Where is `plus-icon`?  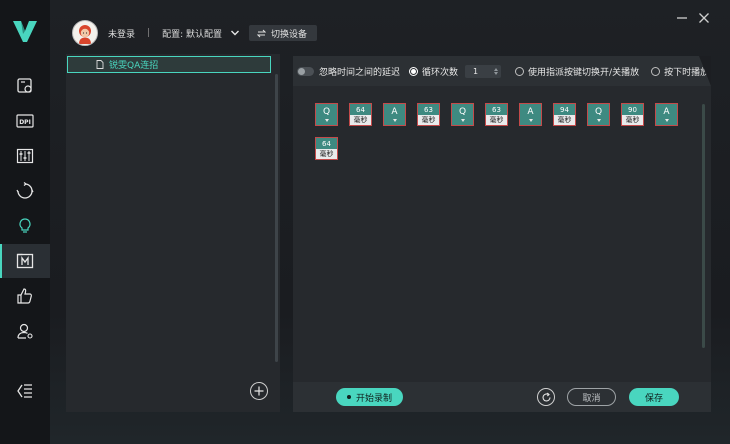
plus-icon is located at coordinates (259, 391).